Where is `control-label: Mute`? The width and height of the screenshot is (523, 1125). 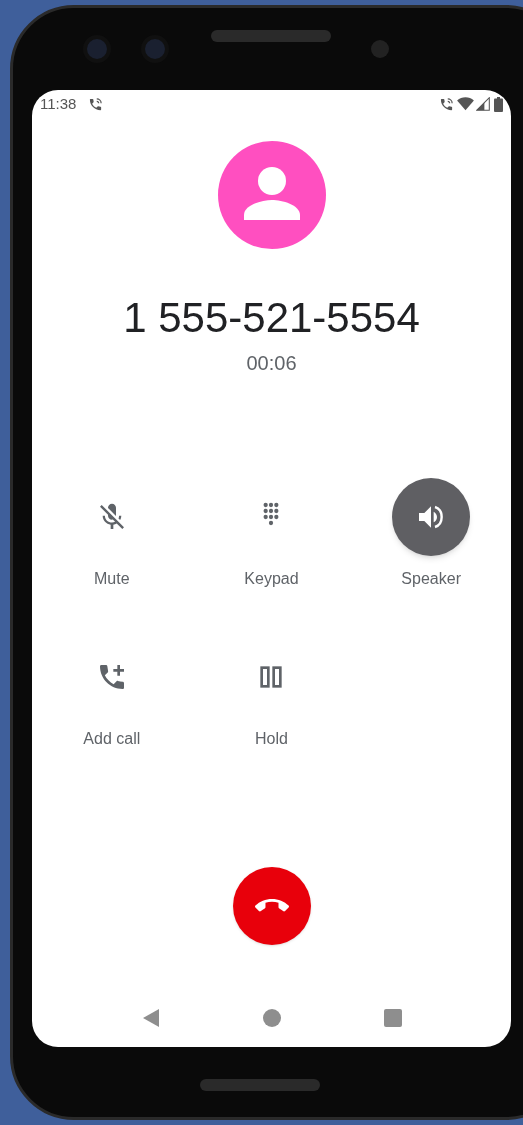
control-label: Mute is located at coordinates (112, 579).